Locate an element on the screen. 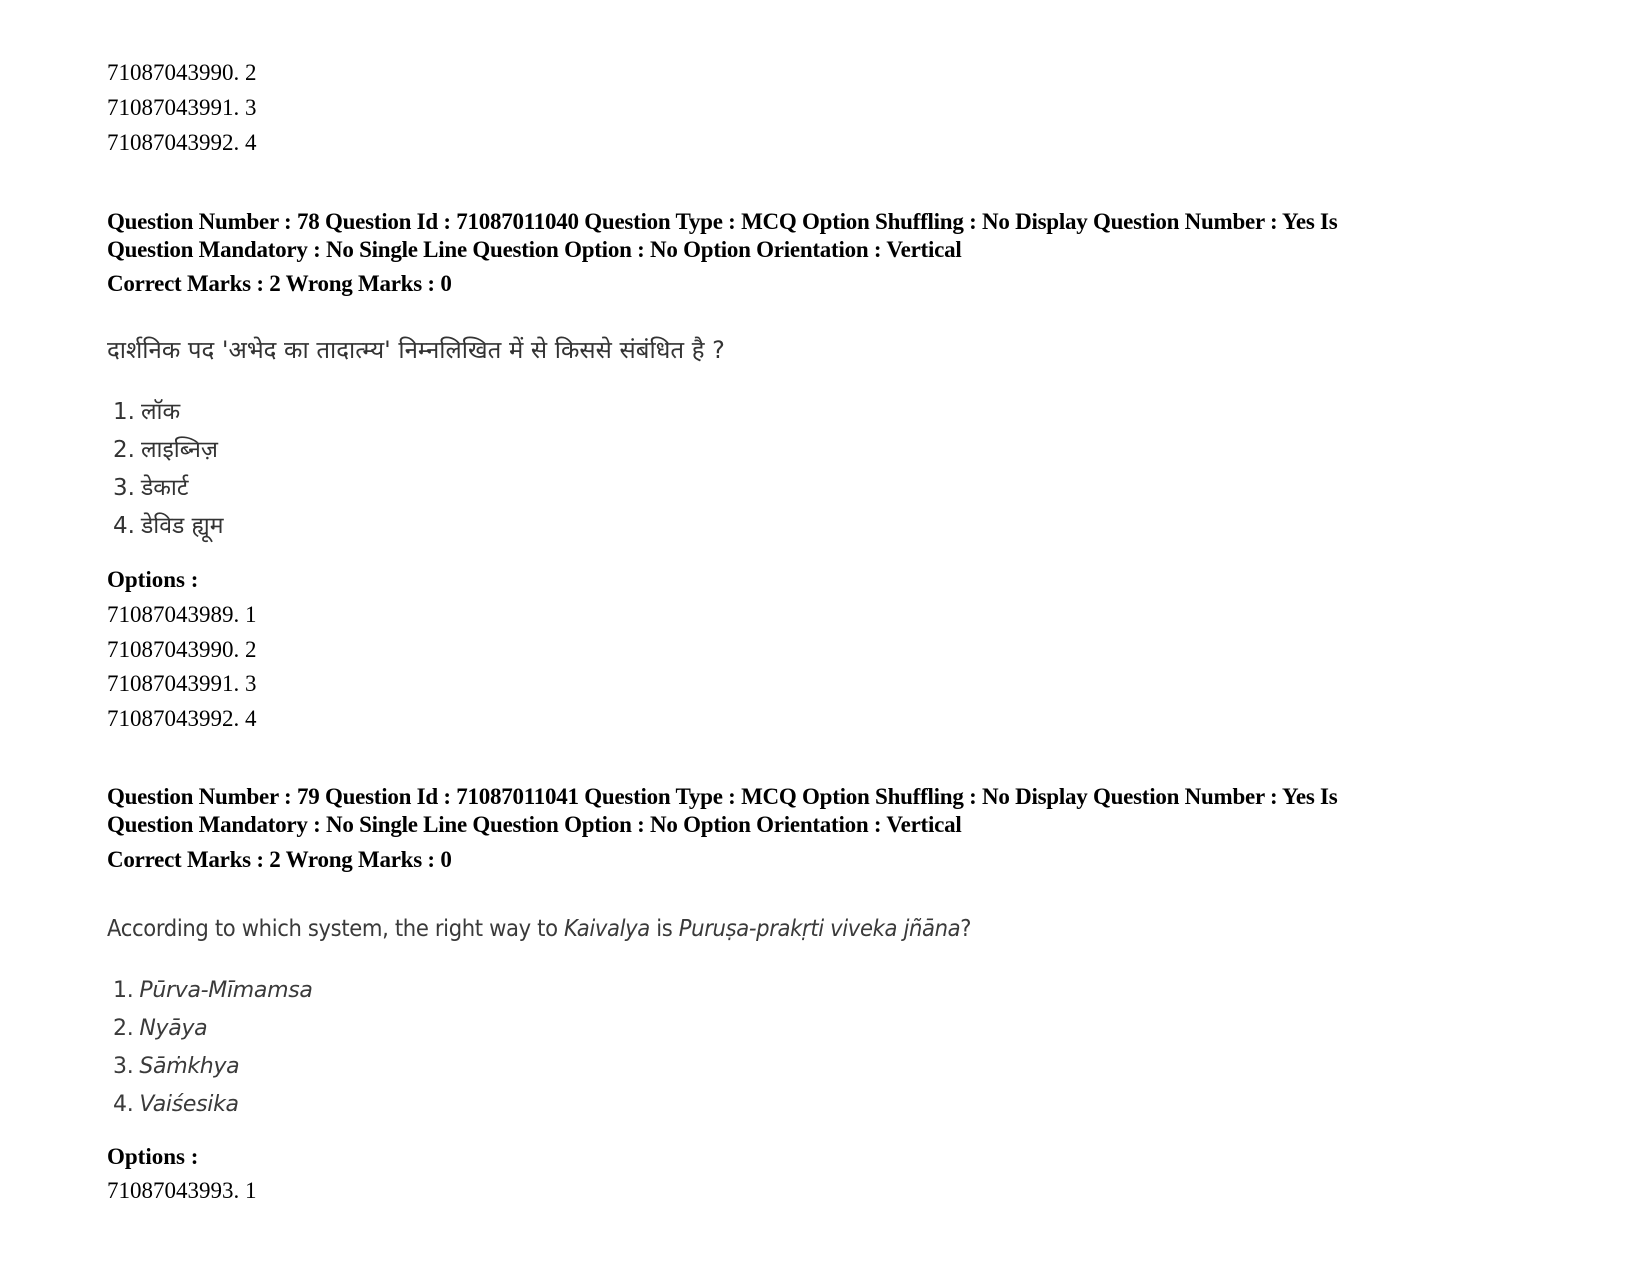 This screenshot has height=1275, width=1650. question-text-part: is is located at coordinates (664, 929).